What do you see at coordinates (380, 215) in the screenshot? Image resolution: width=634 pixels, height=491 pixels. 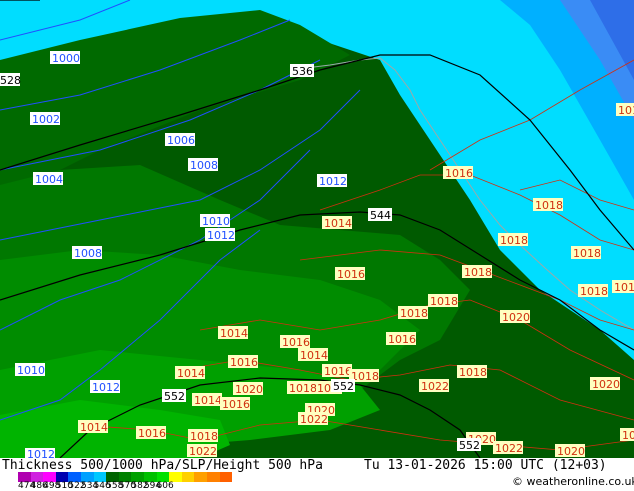 I see `height-label: 544` at bounding box center [380, 215].